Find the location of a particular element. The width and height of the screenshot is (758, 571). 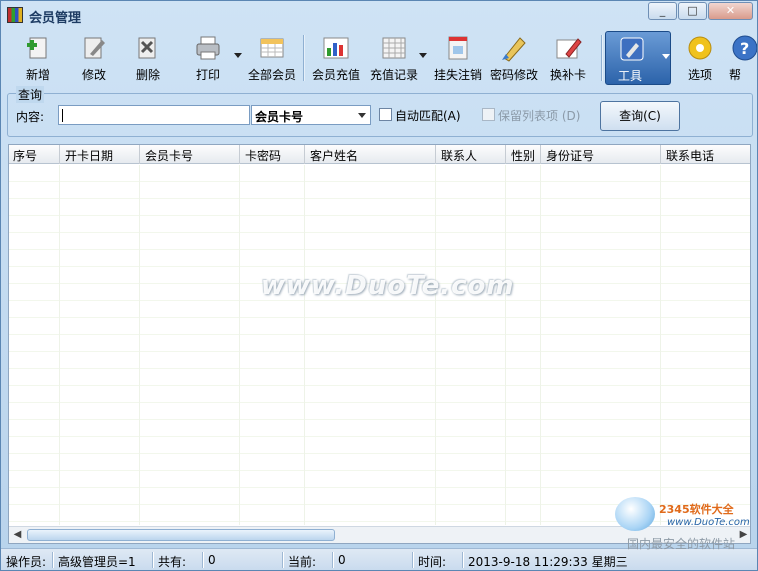

help-button: ? 帮 is located at coordinates (742, 58).